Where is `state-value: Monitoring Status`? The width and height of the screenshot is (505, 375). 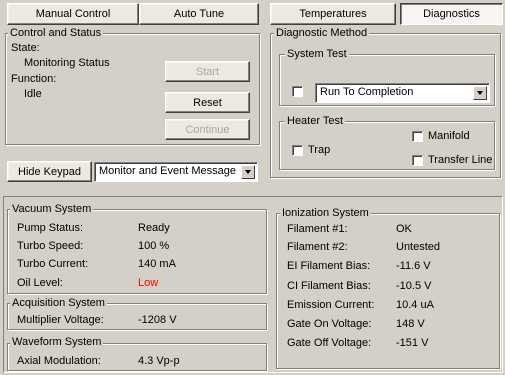
state-value: Monitoring Status is located at coordinates (67, 63).